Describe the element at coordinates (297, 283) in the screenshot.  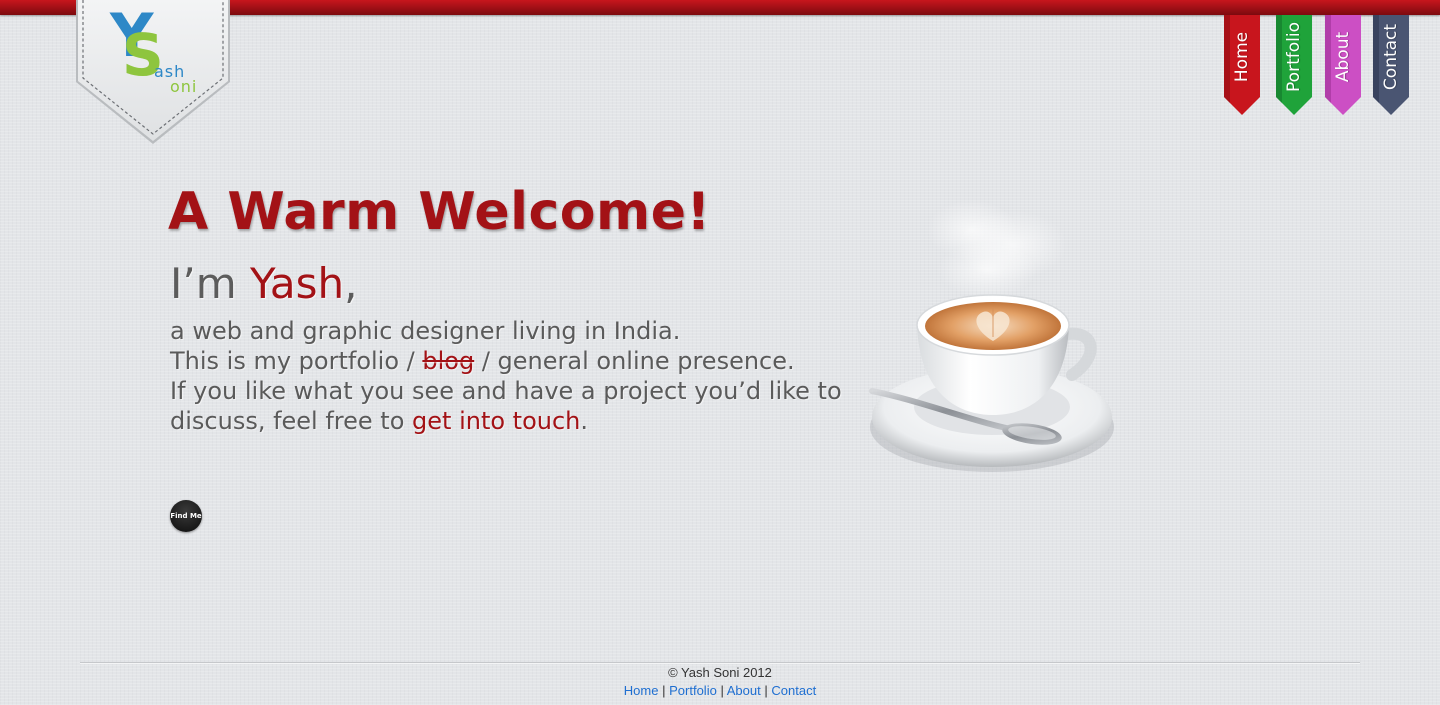
I see `intro-name: Yash` at that location.